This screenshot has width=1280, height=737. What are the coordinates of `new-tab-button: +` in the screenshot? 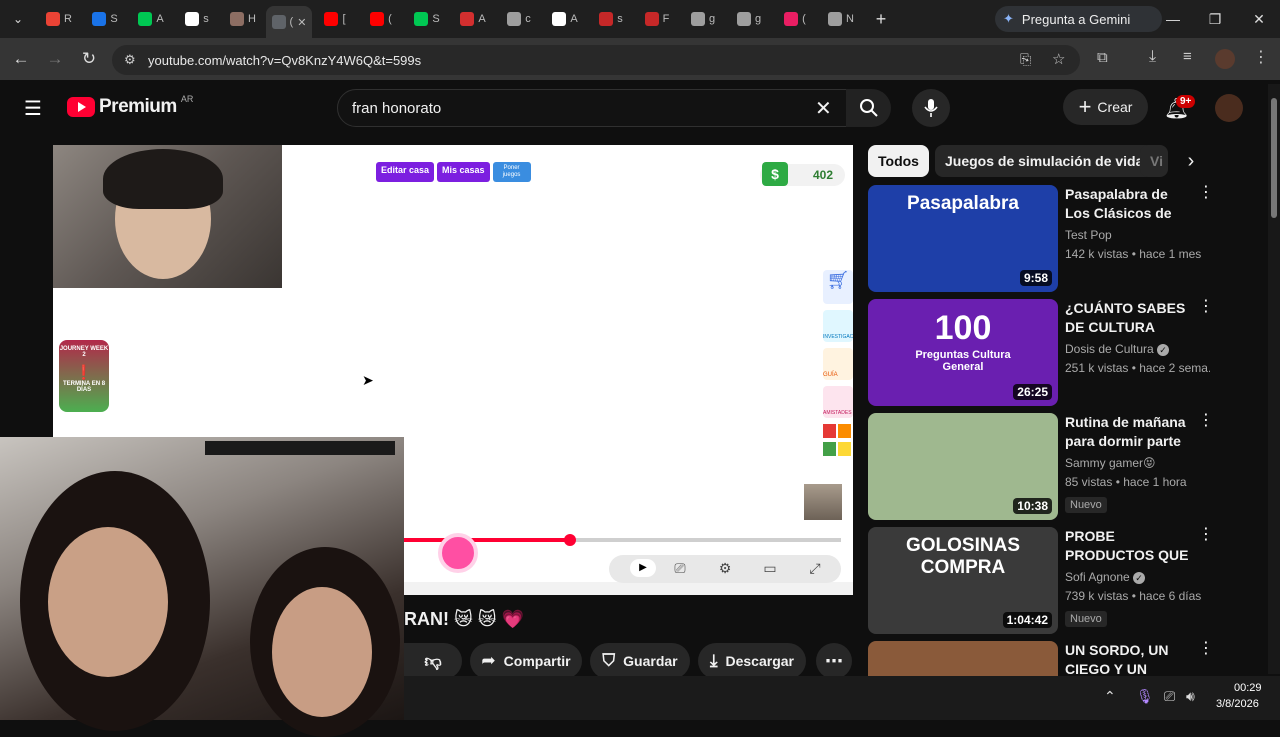 It's located at (881, 19).